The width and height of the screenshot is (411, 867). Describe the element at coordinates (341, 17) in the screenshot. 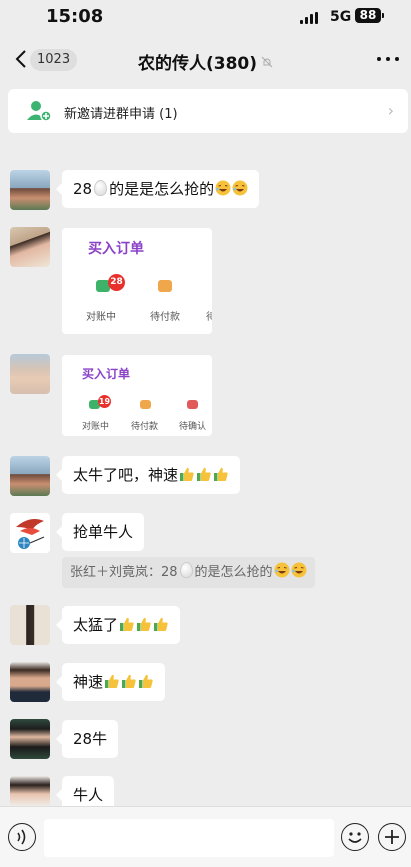

I see `network-label: 5G` at that location.